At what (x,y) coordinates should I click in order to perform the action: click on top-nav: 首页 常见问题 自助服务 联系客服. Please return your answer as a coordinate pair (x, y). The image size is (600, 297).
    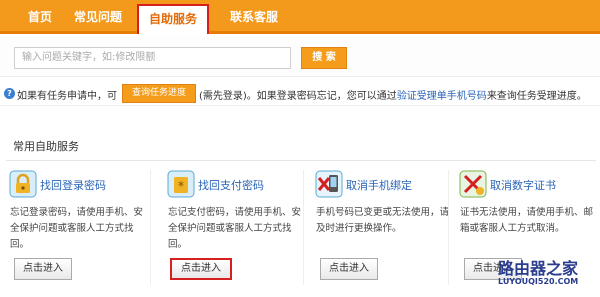
    Looking at the image, I should click on (300, 17).